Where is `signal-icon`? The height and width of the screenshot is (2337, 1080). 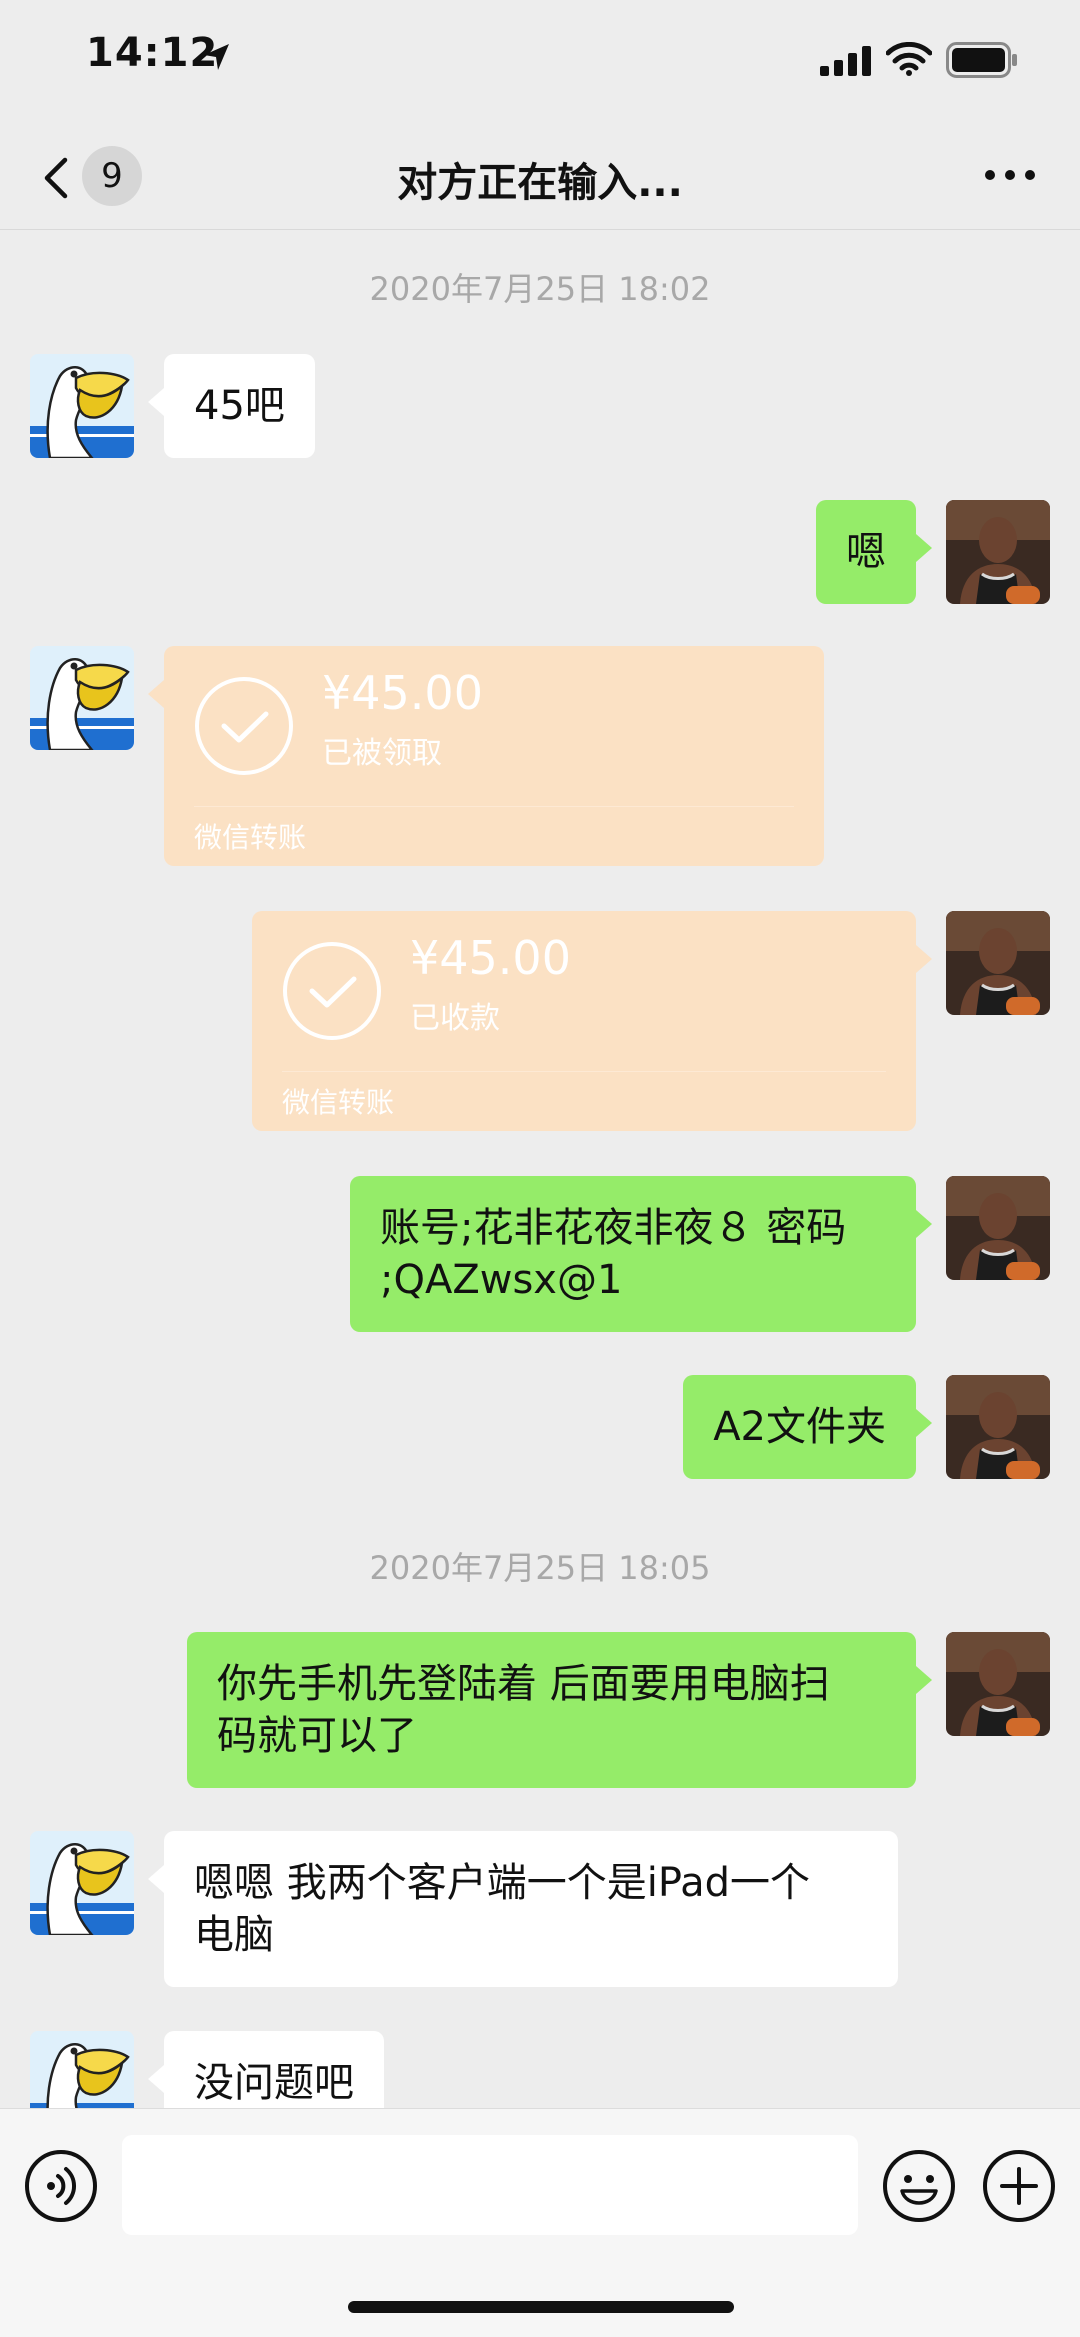
signal-icon is located at coordinates (845, 61).